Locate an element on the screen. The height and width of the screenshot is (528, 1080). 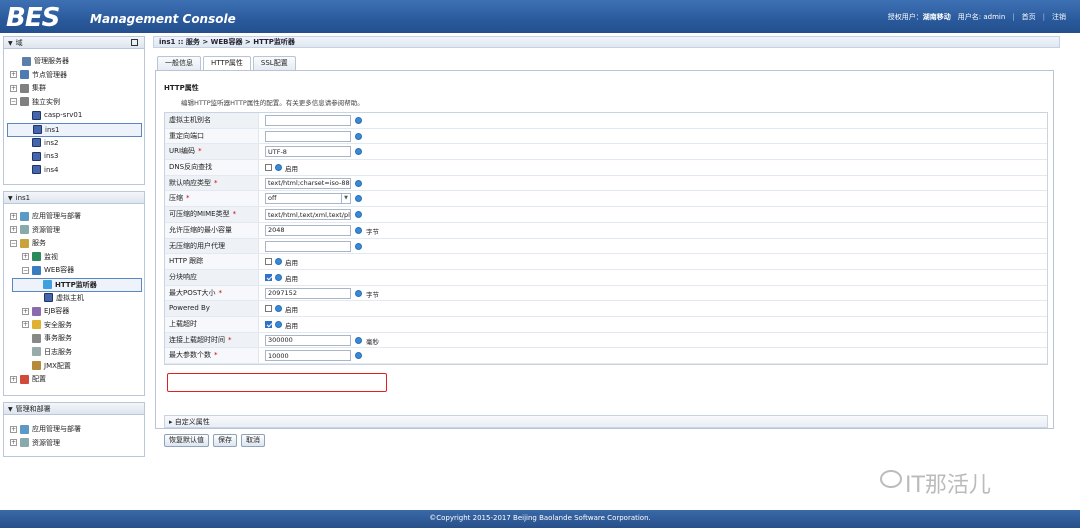
sidebar-item-http-listener: HTTP监听器 is located at coordinates (77, 284).